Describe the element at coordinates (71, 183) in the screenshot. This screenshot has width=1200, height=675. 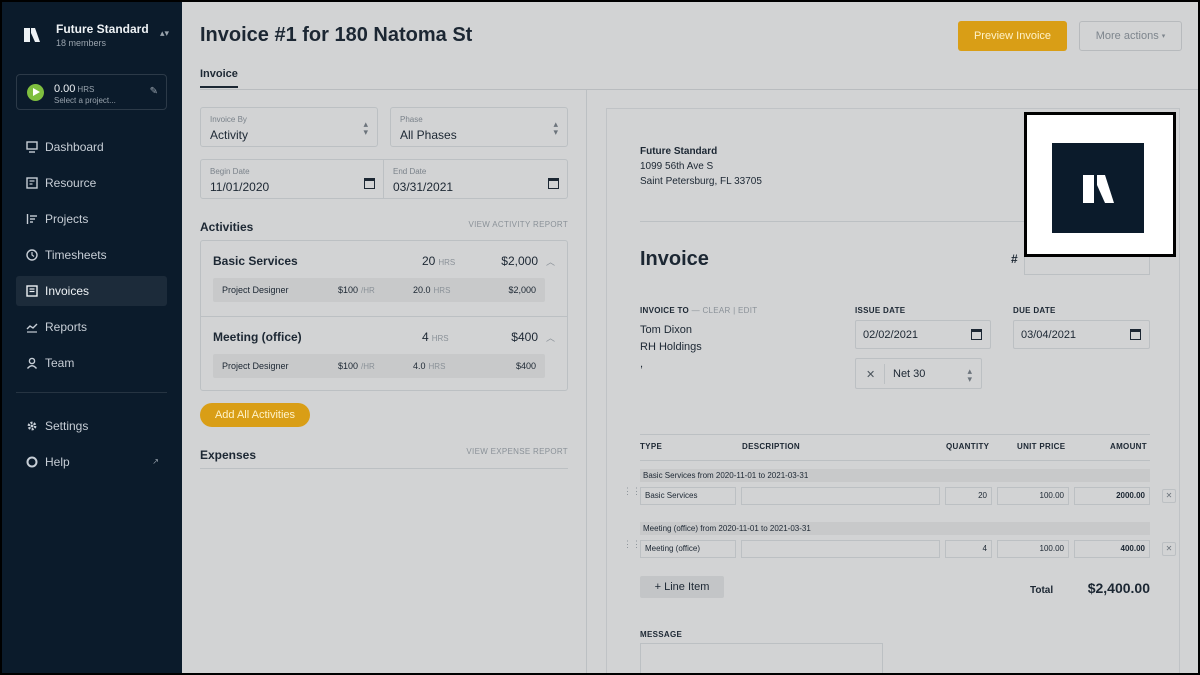
I see `sidebar-item-label: Resource` at that location.